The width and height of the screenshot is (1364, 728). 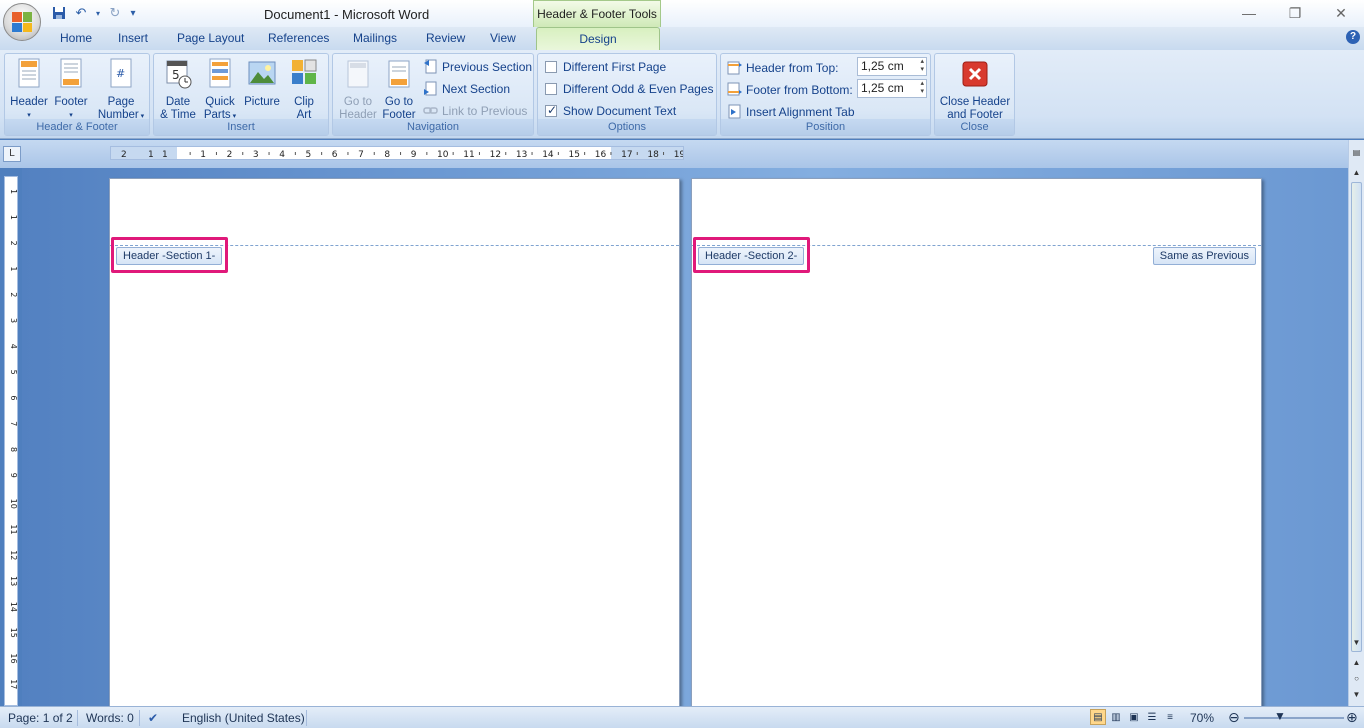 What do you see at coordinates (220, 90) in the screenshot?
I see `quick-parts-button: Quick Parts ▾` at bounding box center [220, 90].